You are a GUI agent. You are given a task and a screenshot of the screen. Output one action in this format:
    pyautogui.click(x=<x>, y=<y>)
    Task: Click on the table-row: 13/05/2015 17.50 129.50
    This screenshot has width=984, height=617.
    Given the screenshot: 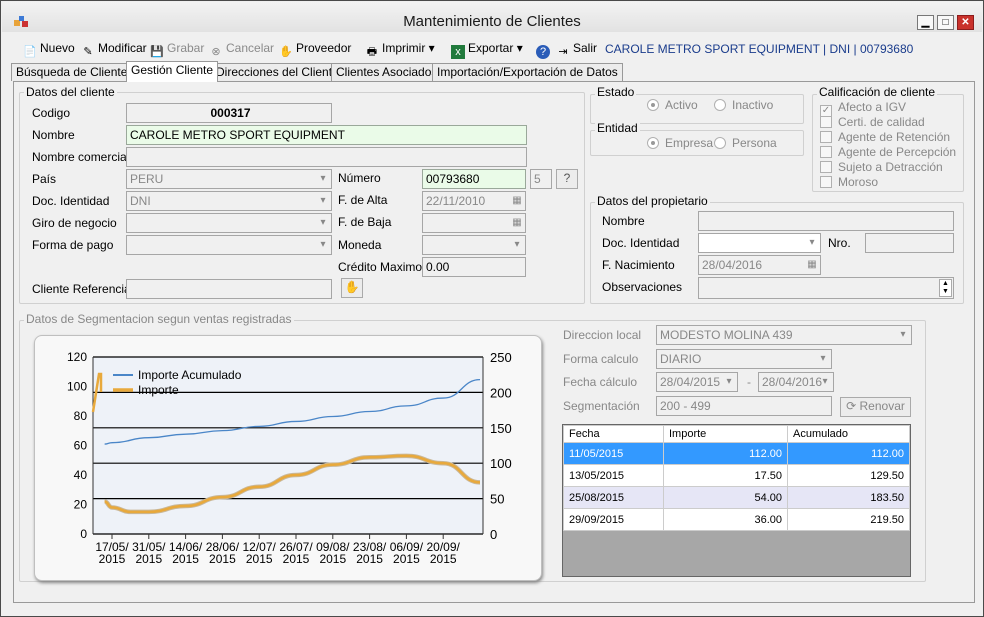 What is the action you would take?
    pyautogui.click(x=736, y=475)
    